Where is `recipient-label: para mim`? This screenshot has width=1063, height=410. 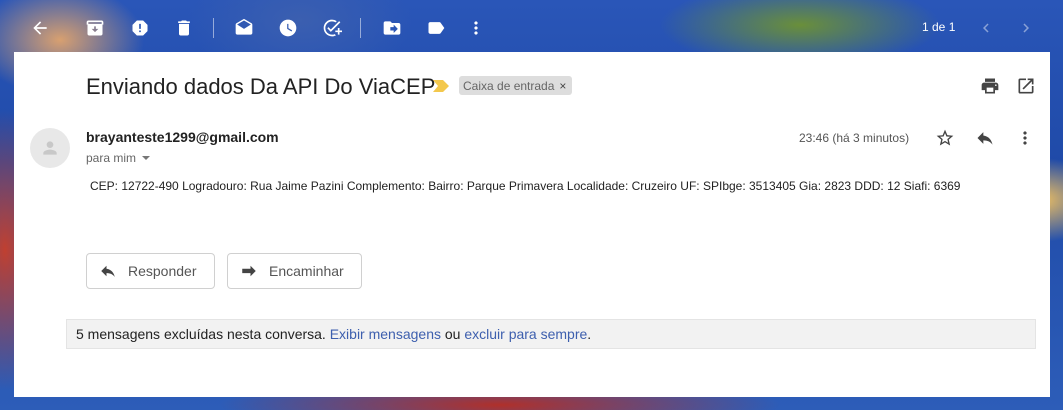 recipient-label: para mim is located at coordinates (111, 158).